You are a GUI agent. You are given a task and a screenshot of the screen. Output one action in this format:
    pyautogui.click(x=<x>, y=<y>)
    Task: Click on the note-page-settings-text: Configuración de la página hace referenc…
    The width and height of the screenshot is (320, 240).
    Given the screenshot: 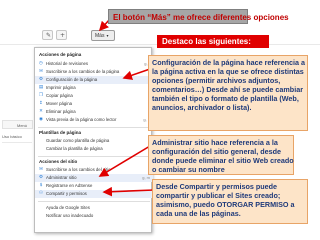 What is the action you would take?
    pyautogui.click(x=228, y=85)
    